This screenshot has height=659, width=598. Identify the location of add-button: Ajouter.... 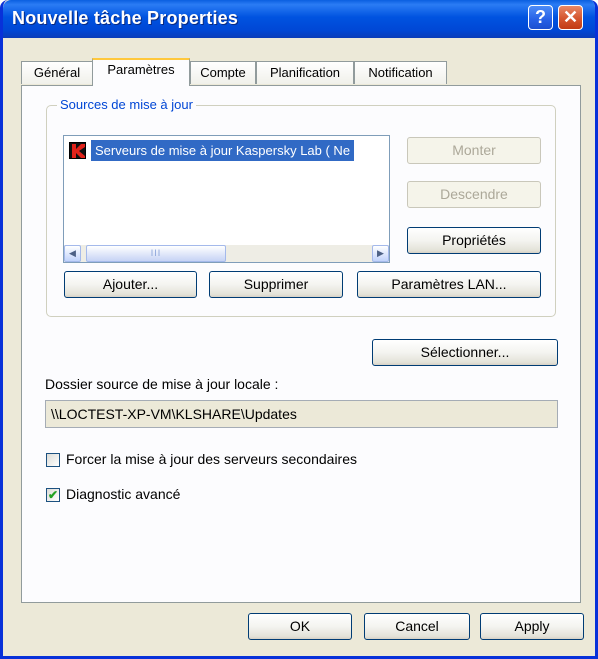
(130, 284).